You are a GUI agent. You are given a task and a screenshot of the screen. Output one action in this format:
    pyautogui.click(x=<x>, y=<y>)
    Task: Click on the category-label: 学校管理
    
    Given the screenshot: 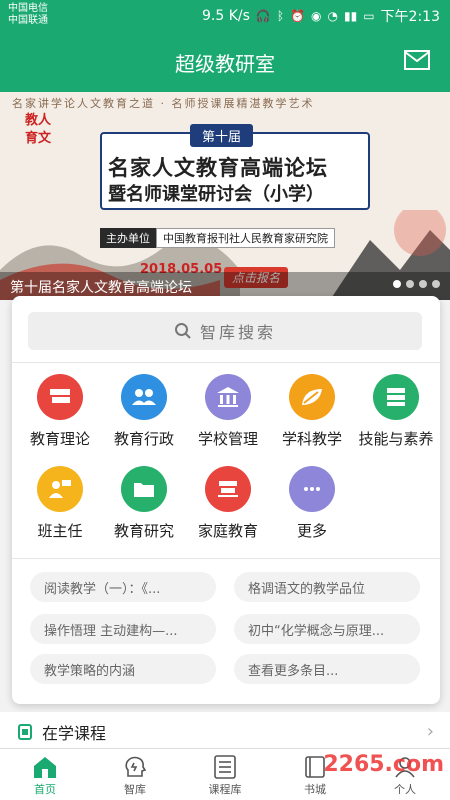 What is the action you would take?
    pyautogui.click(x=227, y=439)
    